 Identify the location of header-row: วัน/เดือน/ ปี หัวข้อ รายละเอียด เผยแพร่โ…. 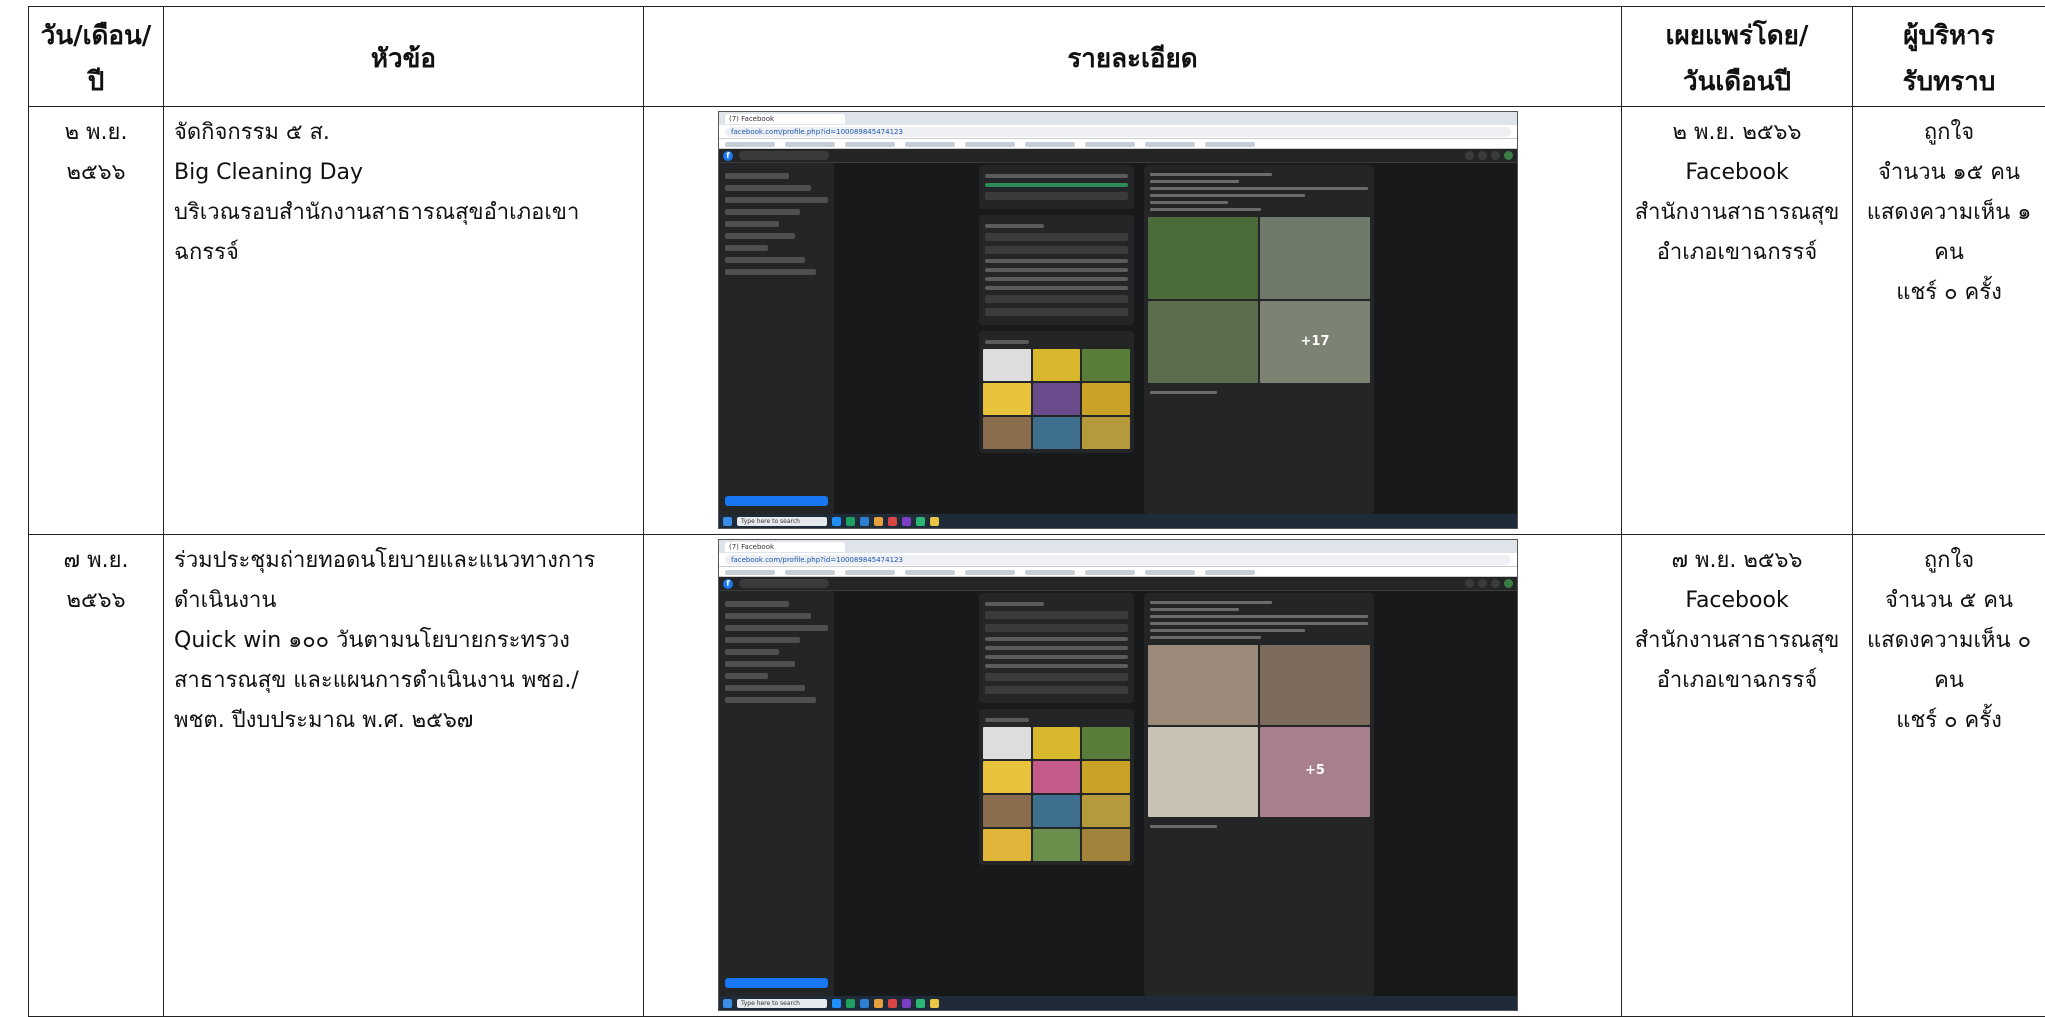
(1037, 57).